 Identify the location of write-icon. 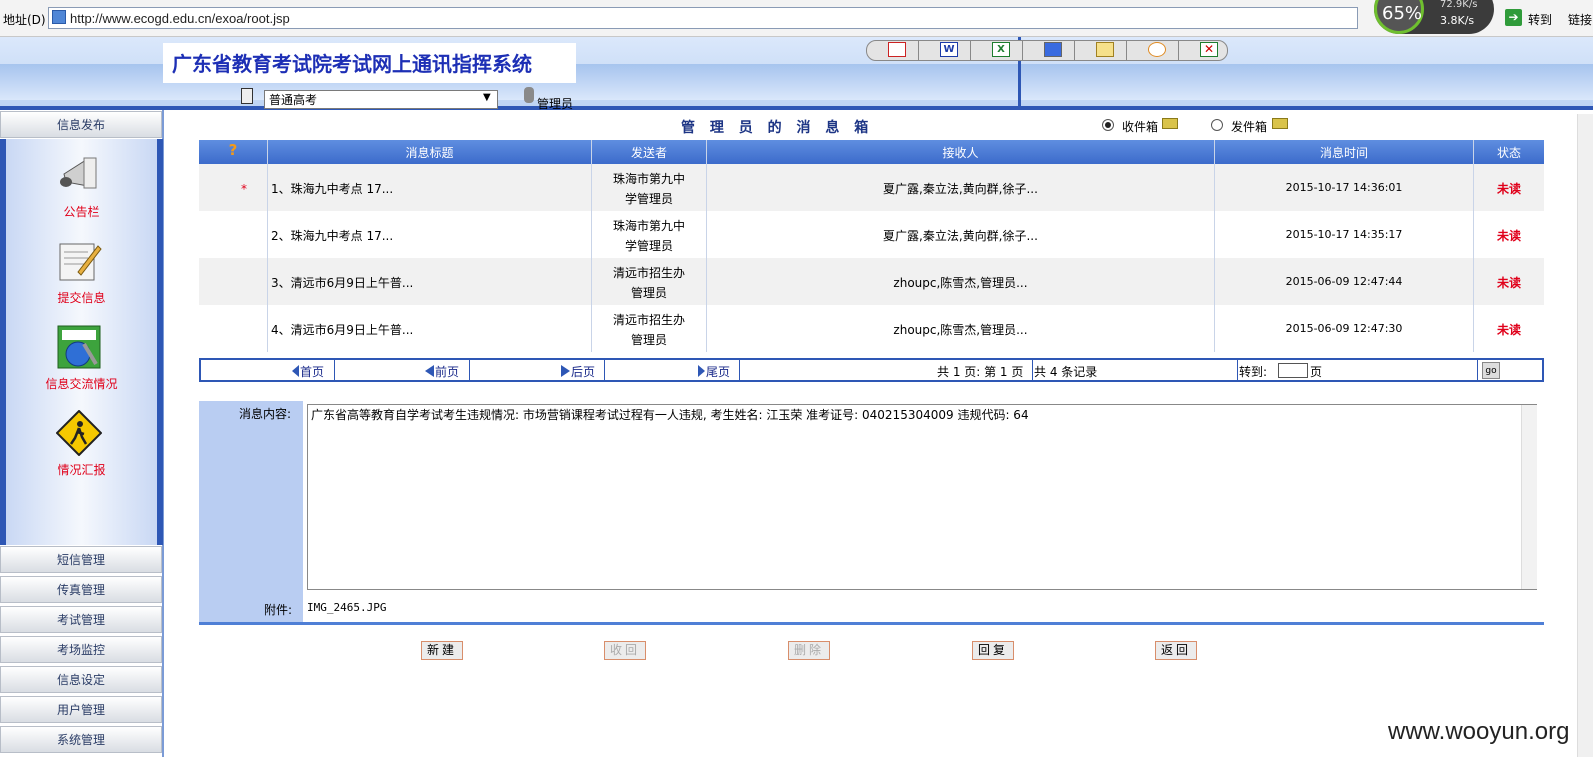
(79, 261).